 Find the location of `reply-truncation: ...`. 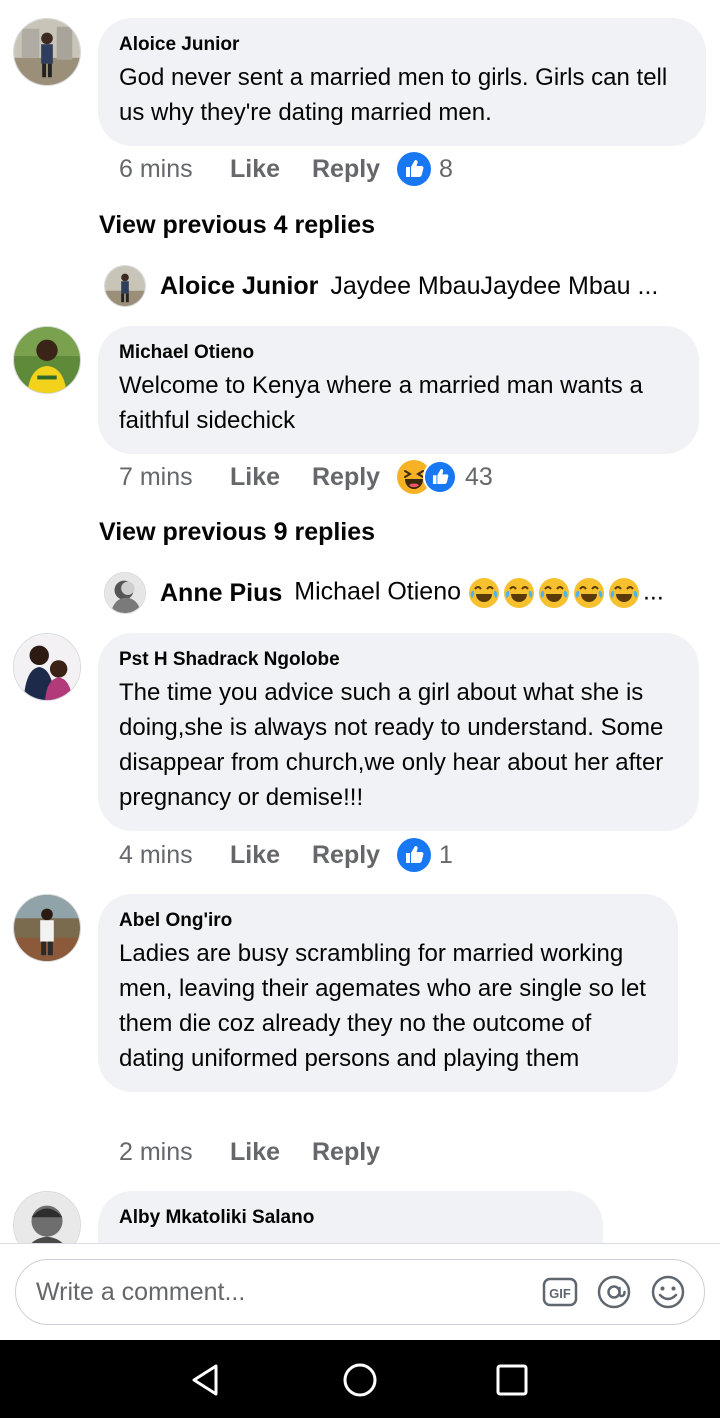

reply-truncation: ... is located at coordinates (653, 591).